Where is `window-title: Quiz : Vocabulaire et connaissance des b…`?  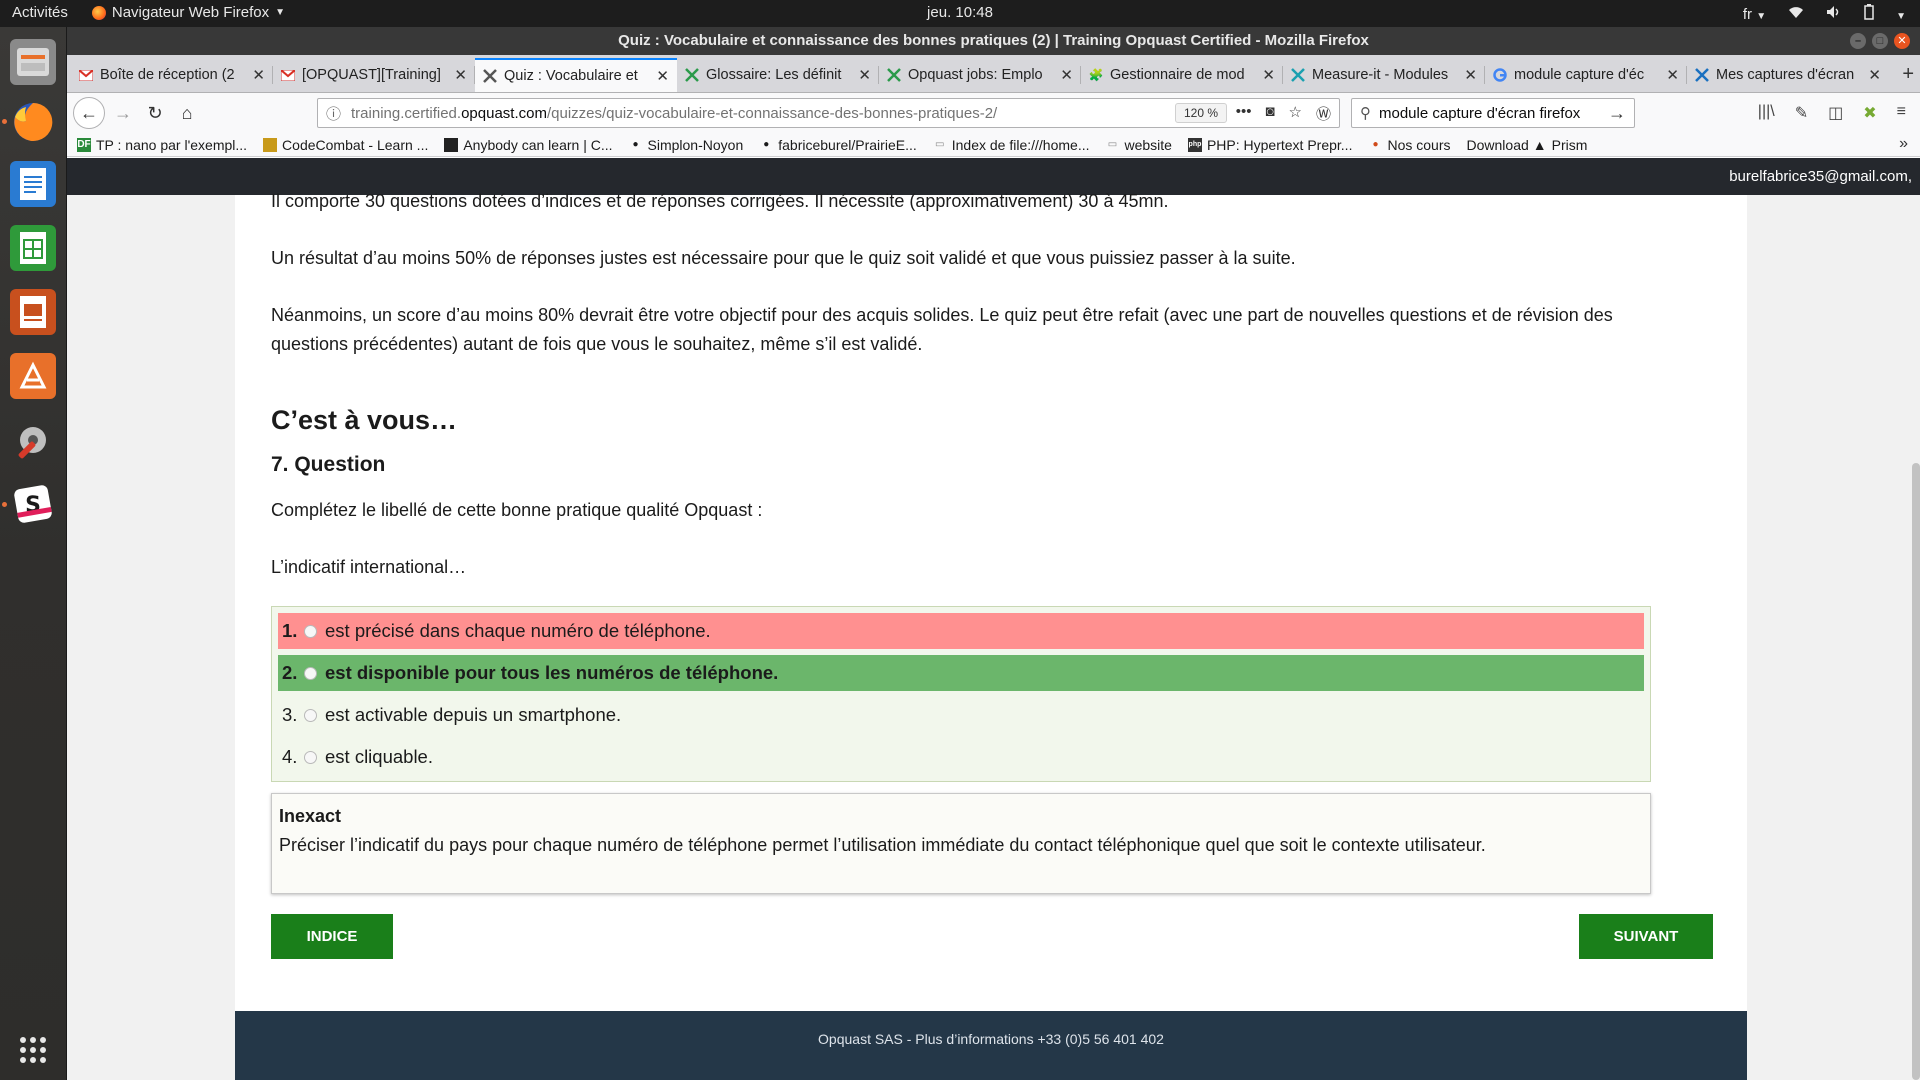
window-title: Quiz : Vocabulaire et connaissance des b… is located at coordinates (993, 40).